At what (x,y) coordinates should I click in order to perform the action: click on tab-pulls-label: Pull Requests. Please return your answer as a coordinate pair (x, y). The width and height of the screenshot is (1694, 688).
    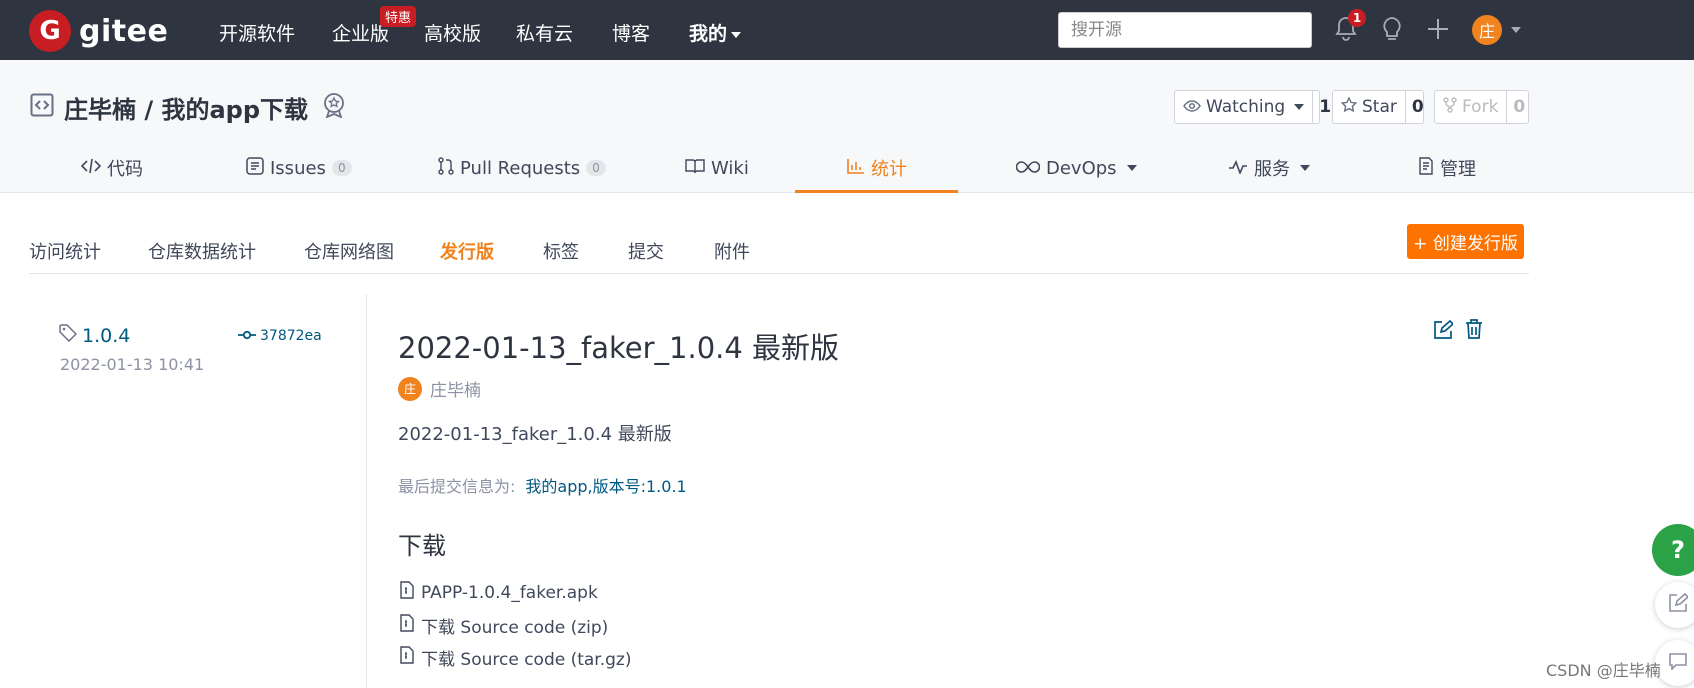
    Looking at the image, I should click on (520, 168).